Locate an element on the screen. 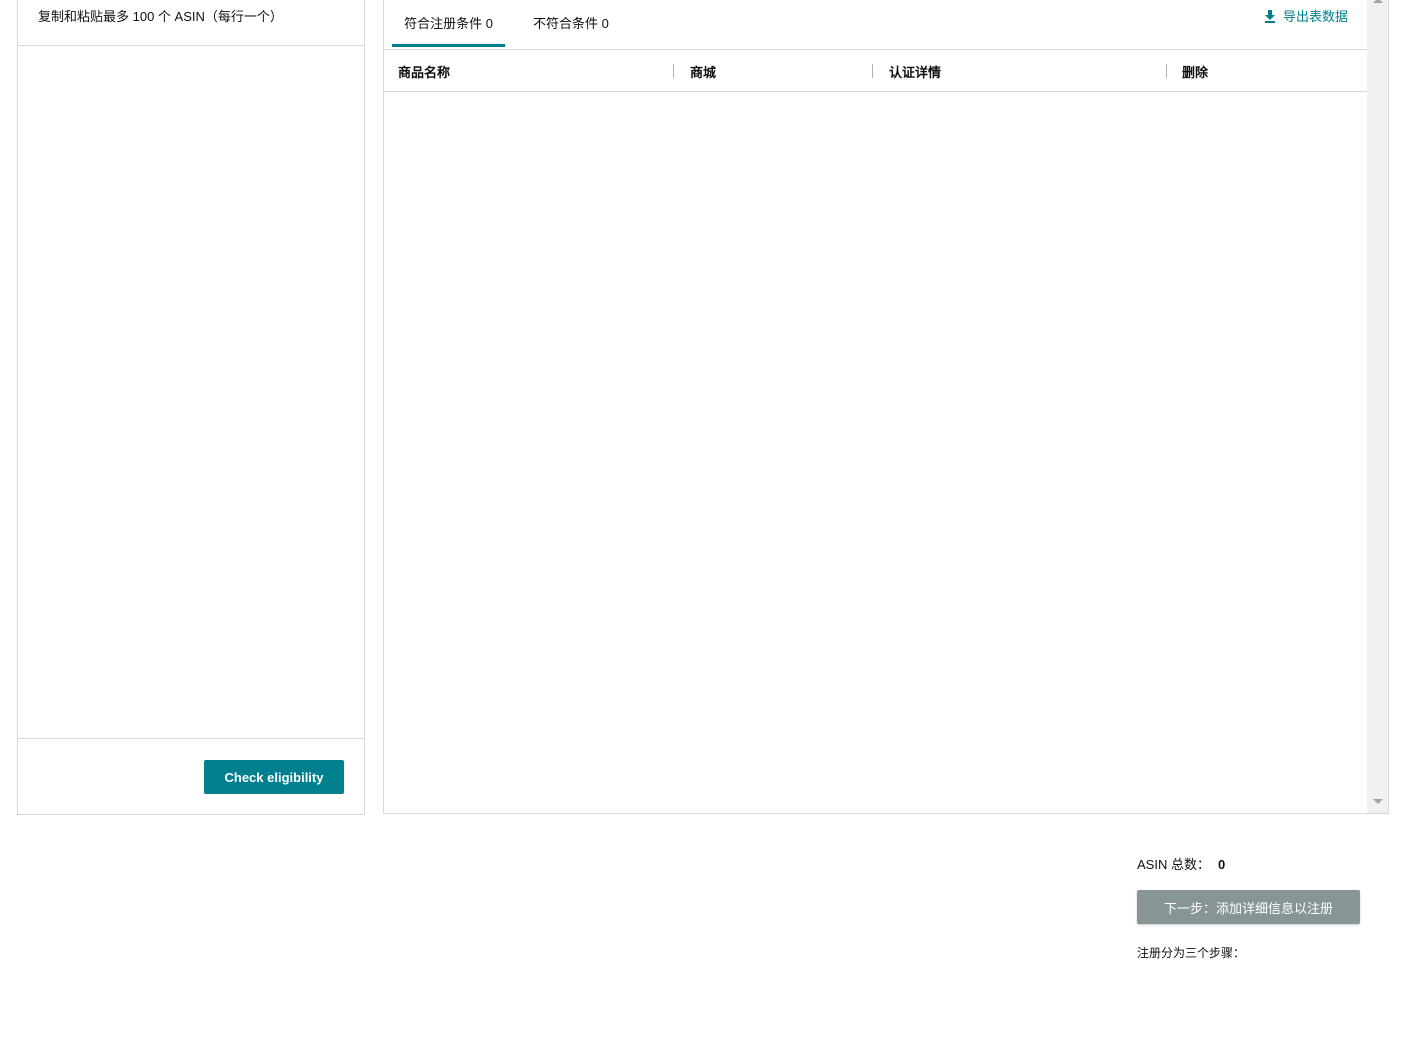 This screenshot has height=1038, width=1422. vertical-scrollbar is located at coordinates (1377, 406).